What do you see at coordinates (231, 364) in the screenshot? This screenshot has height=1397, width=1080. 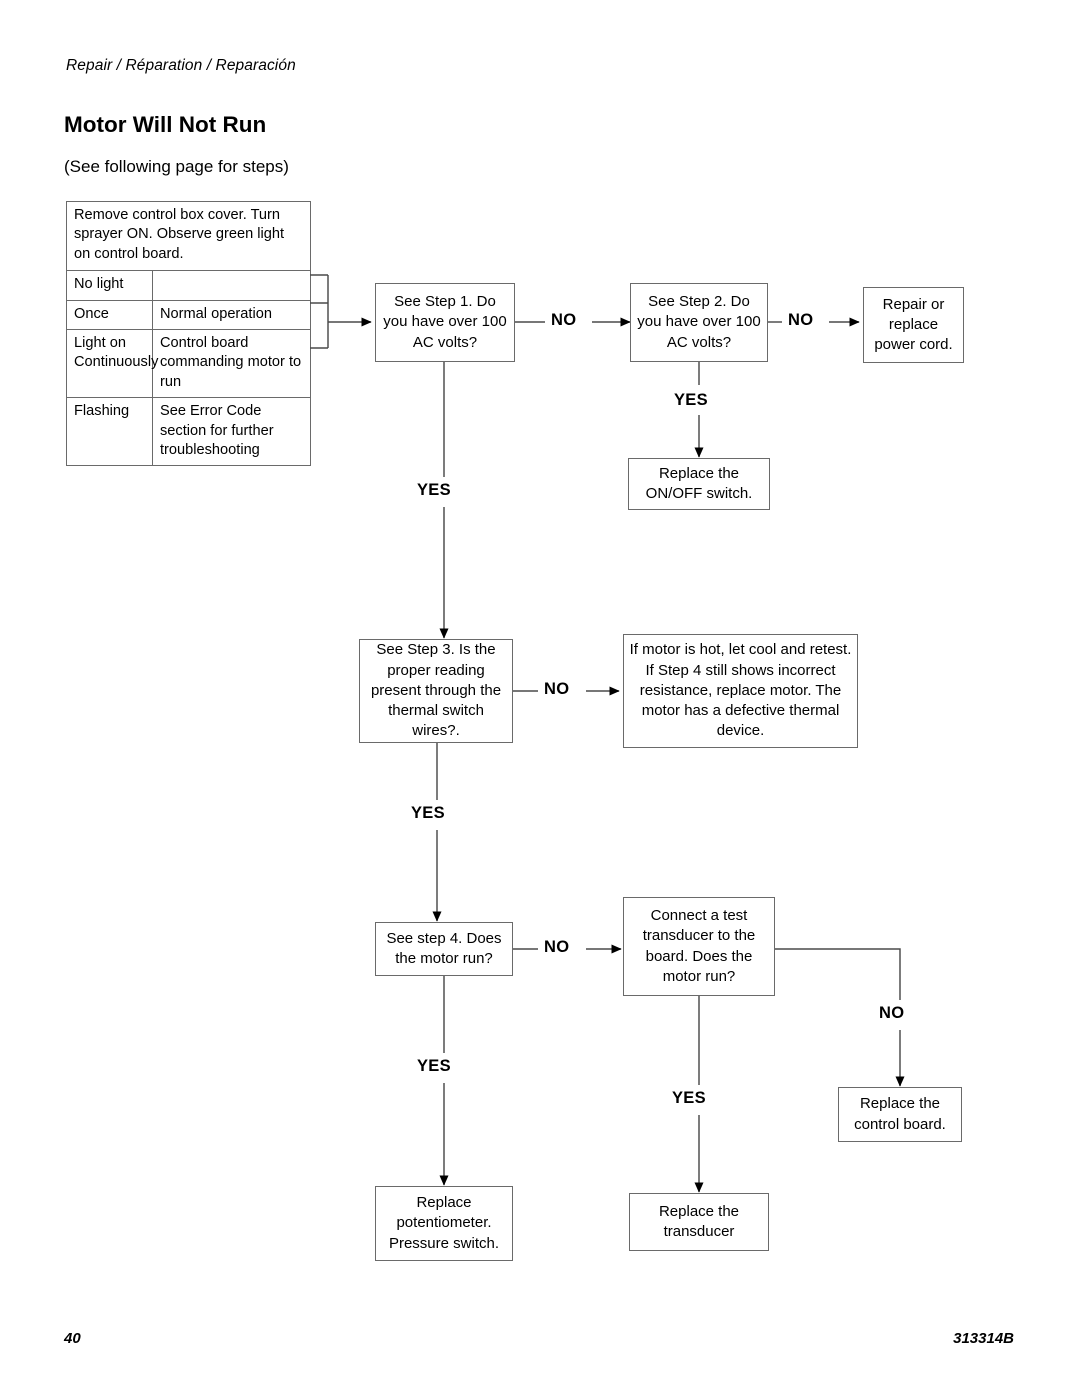 I see `table-cell-result: Control board commanding motor to run` at bounding box center [231, 364].